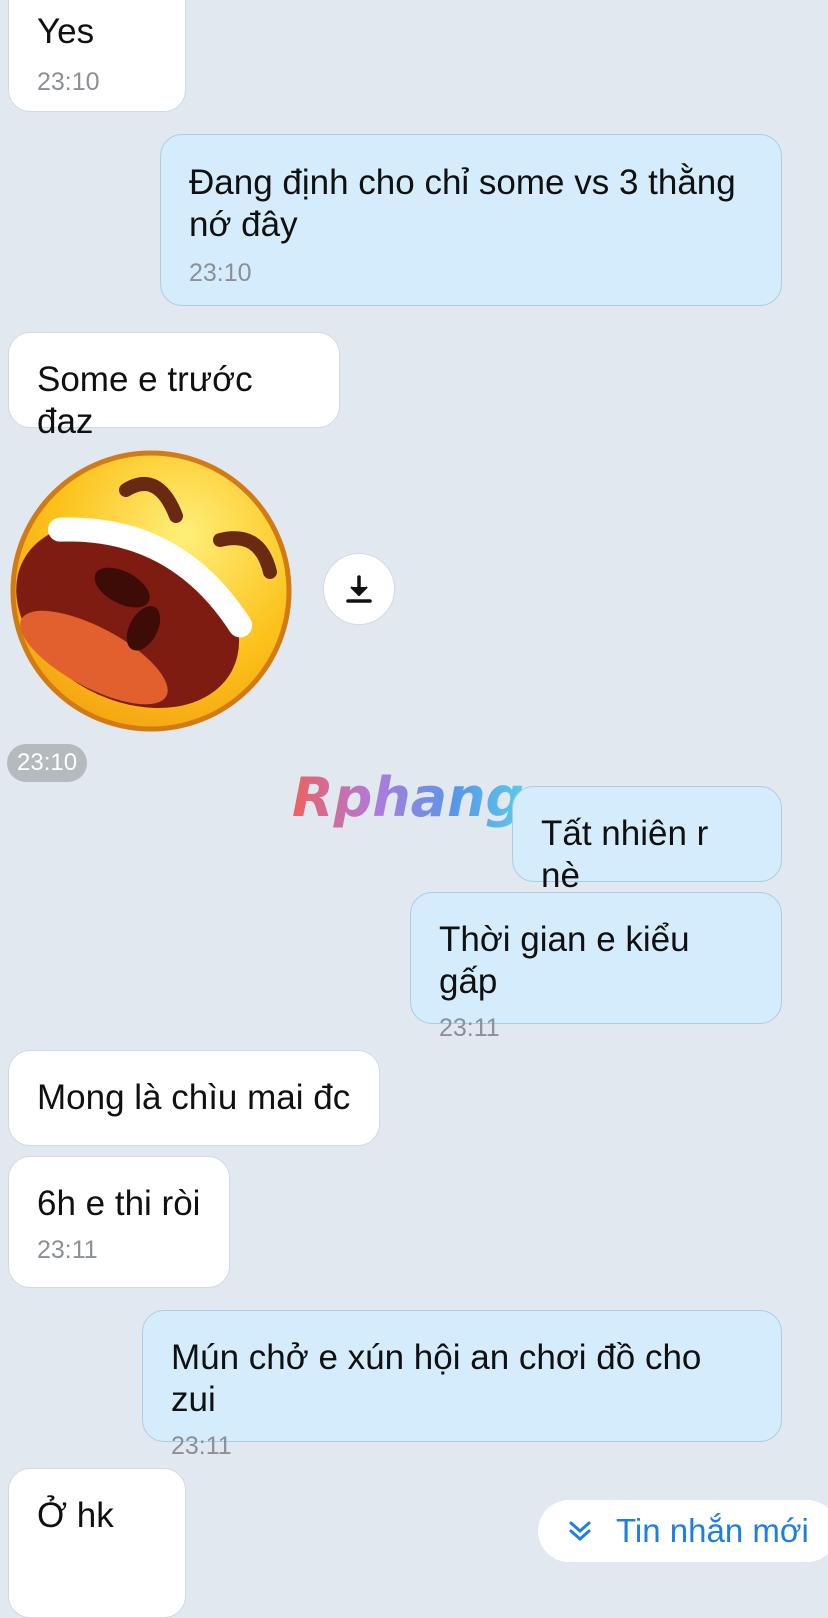  What do you see at coordinates (436, 1378) in the screenshot?
I see `message-text: Mún chở e xún hội an chơi đồ cho zui` at bounding box center [436, 1378].